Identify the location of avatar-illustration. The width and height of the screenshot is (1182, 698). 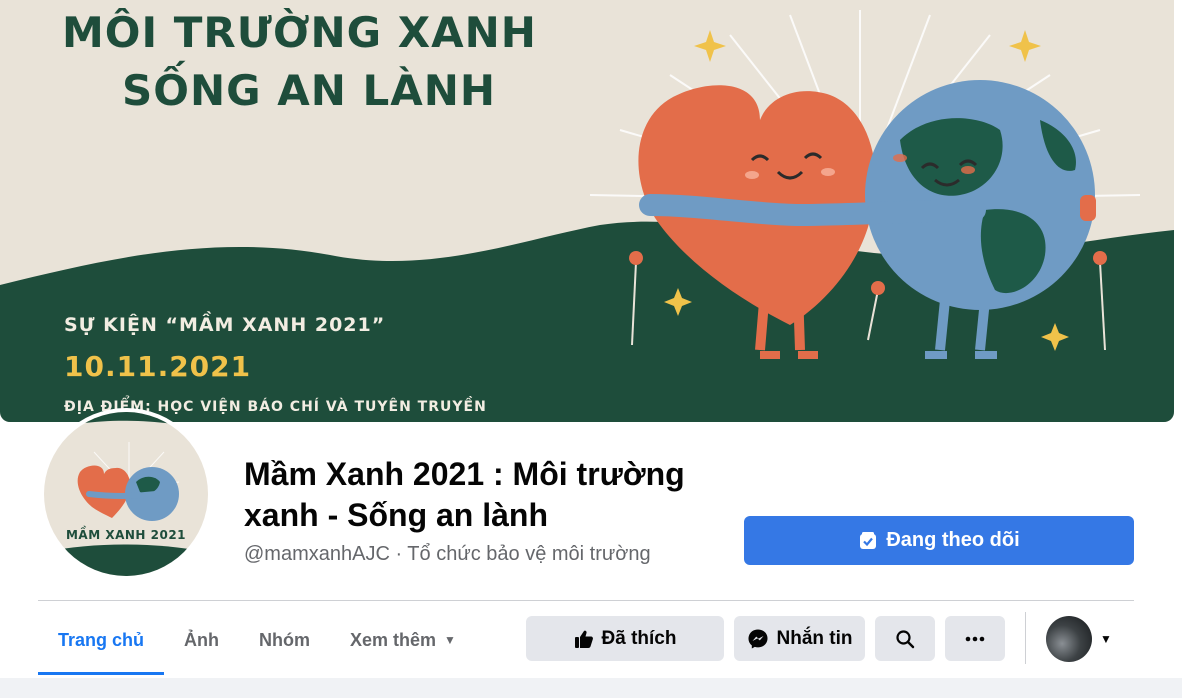
(126, 494).